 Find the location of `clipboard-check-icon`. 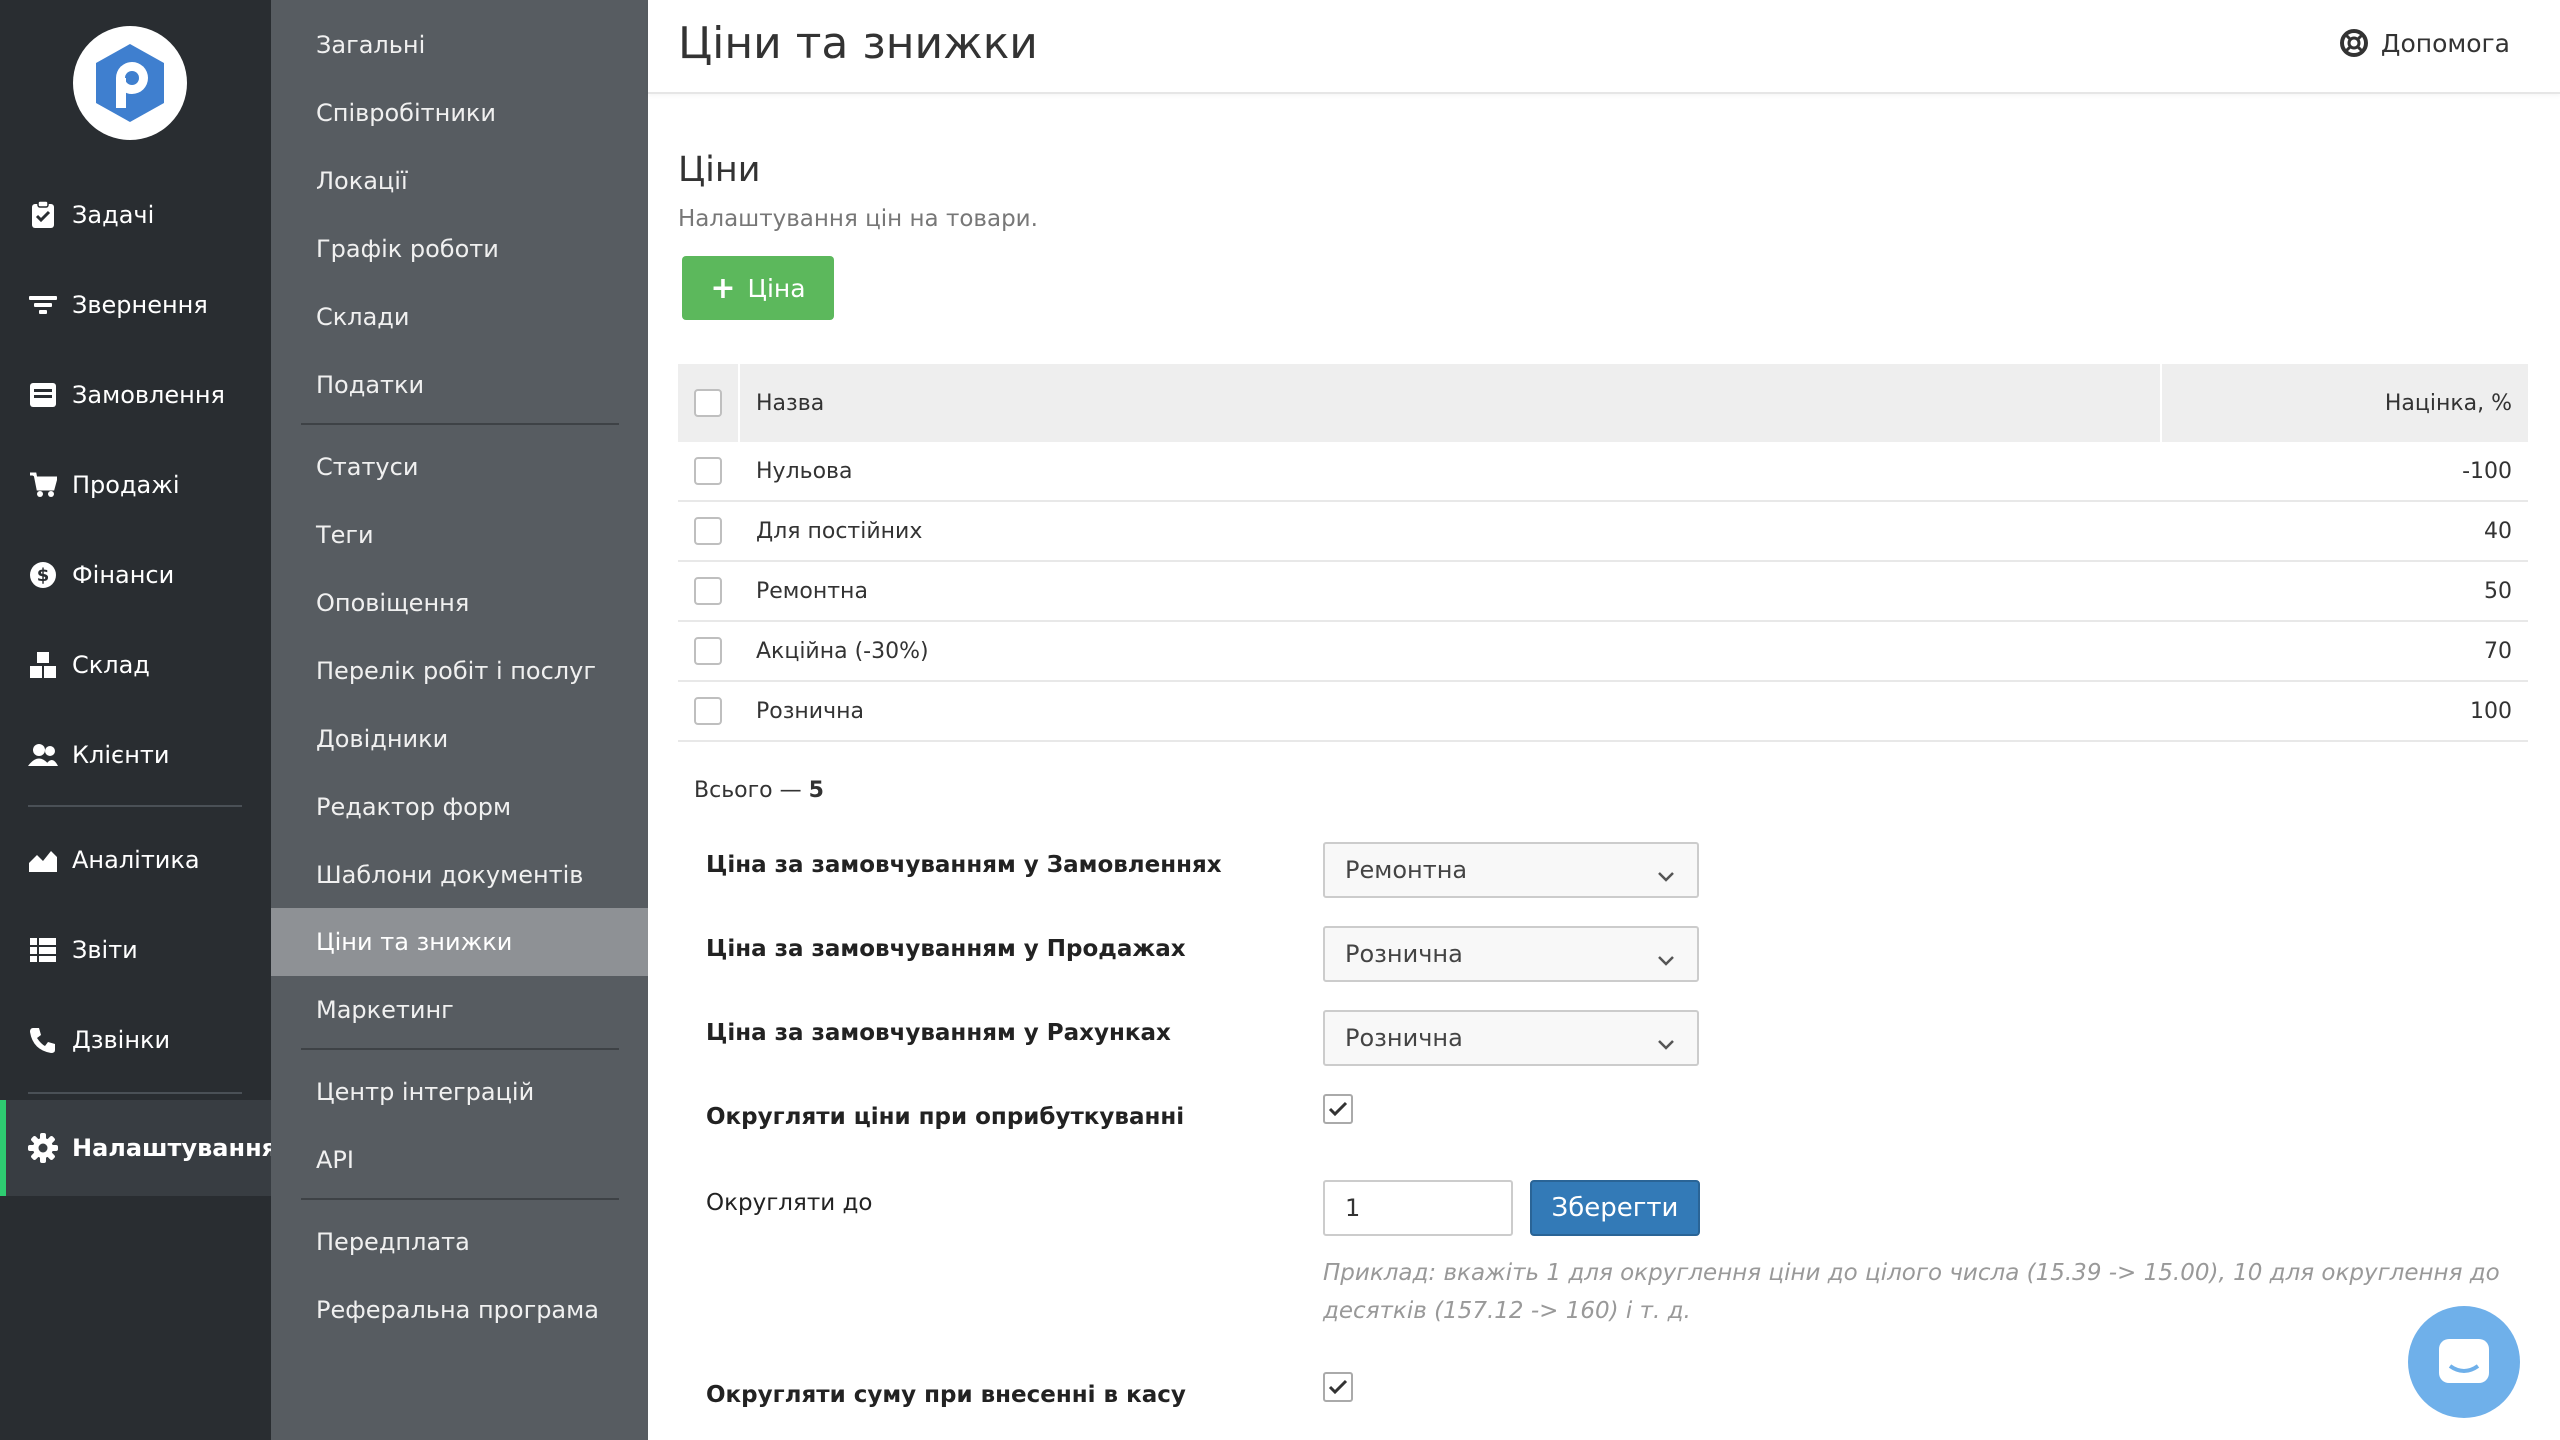

clipboard-check-icon is located at coordinates (43, 215).